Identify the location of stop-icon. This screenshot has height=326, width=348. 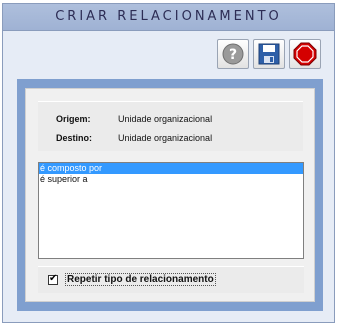
(305, 54).